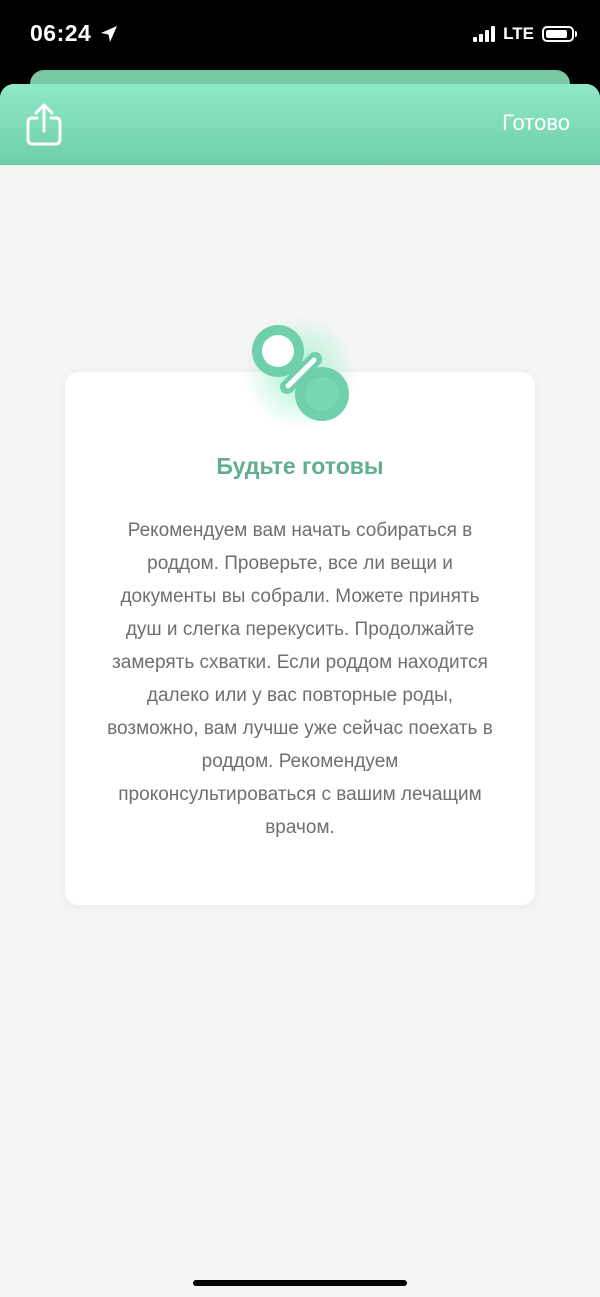 The height and width of the screenshot is (1297, 600). Describe the element at coordinates (300, 1283) in the screenshot. I see `home-indicator` at that location.